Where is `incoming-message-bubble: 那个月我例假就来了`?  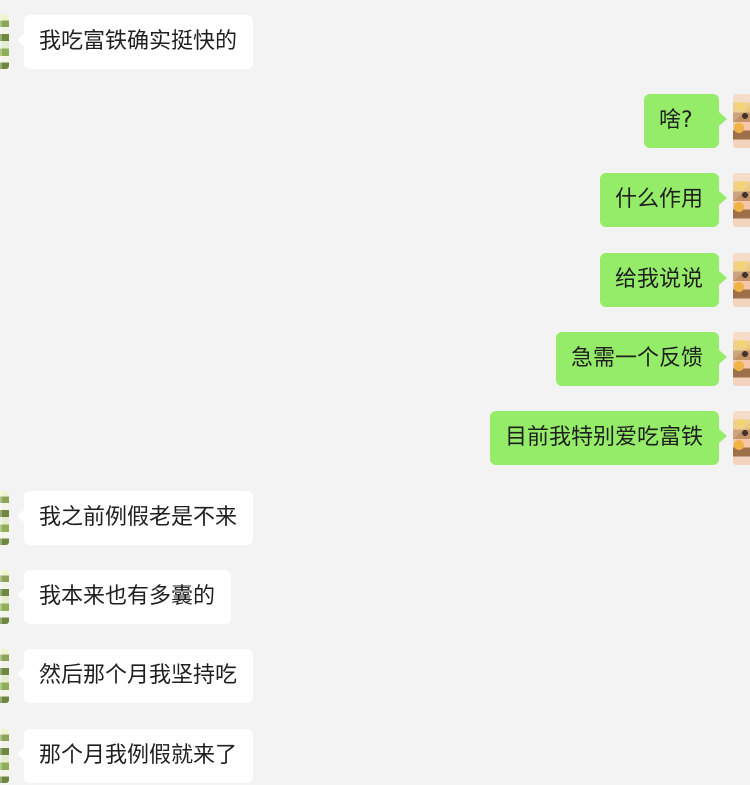 incoming-message-bubble: 那个月我例假就来了 is located at coordinates (138, 756).